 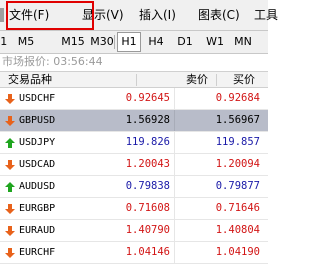 I want to click on timeframe-m15: M15, so click(x=73, y=42).